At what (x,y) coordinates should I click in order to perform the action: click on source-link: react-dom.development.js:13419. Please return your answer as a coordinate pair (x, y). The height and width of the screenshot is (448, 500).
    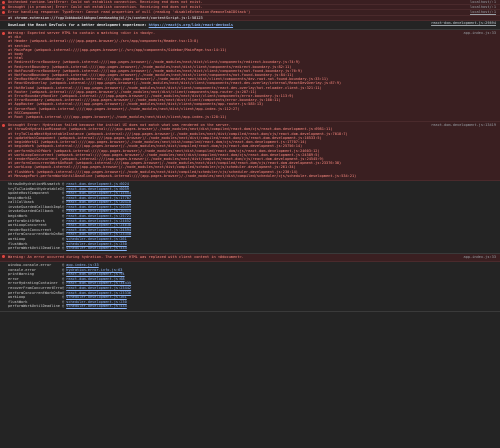
    Looking at the image, I should click on (463, 125).